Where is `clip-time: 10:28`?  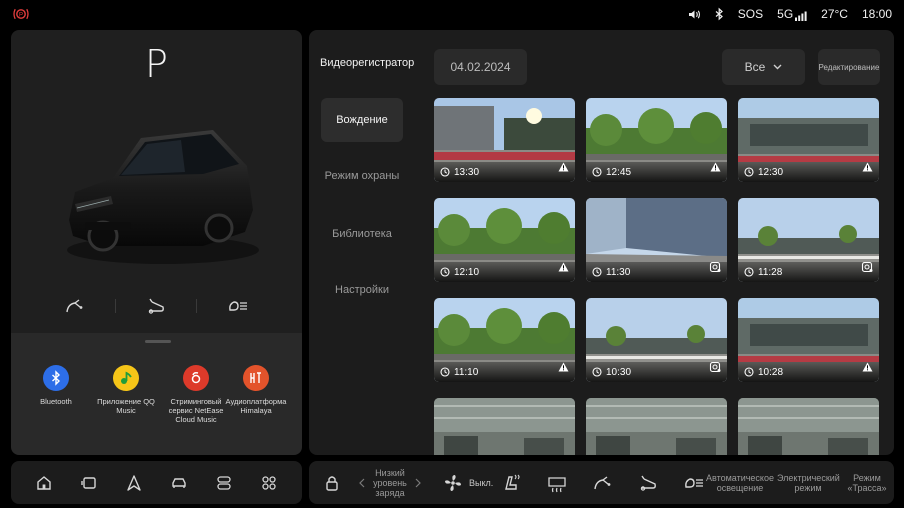 clip-time: 10:28 is located at coordinates (771, 372).